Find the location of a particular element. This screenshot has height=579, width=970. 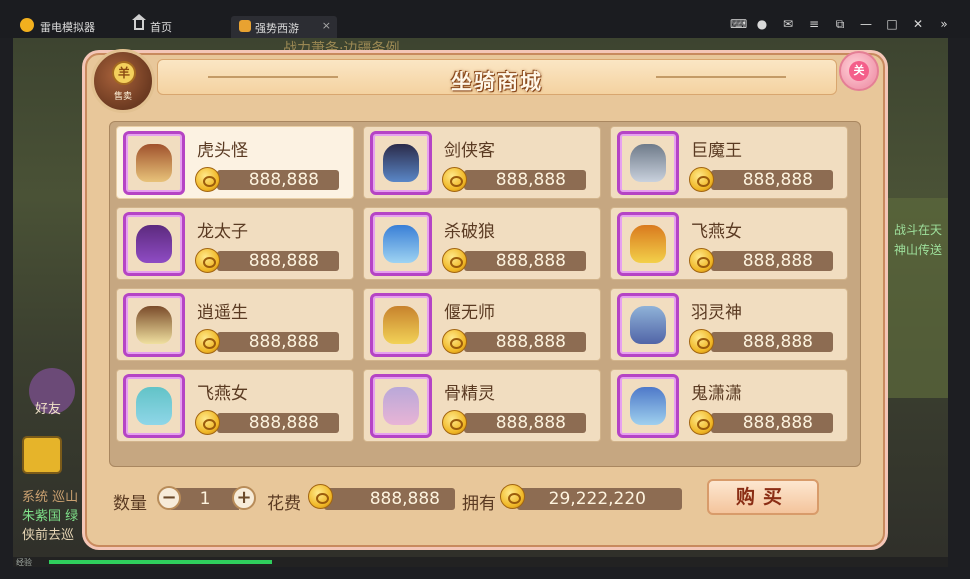

mount-card: 杀破狼 888,888 is located at coordinates (482, 243).